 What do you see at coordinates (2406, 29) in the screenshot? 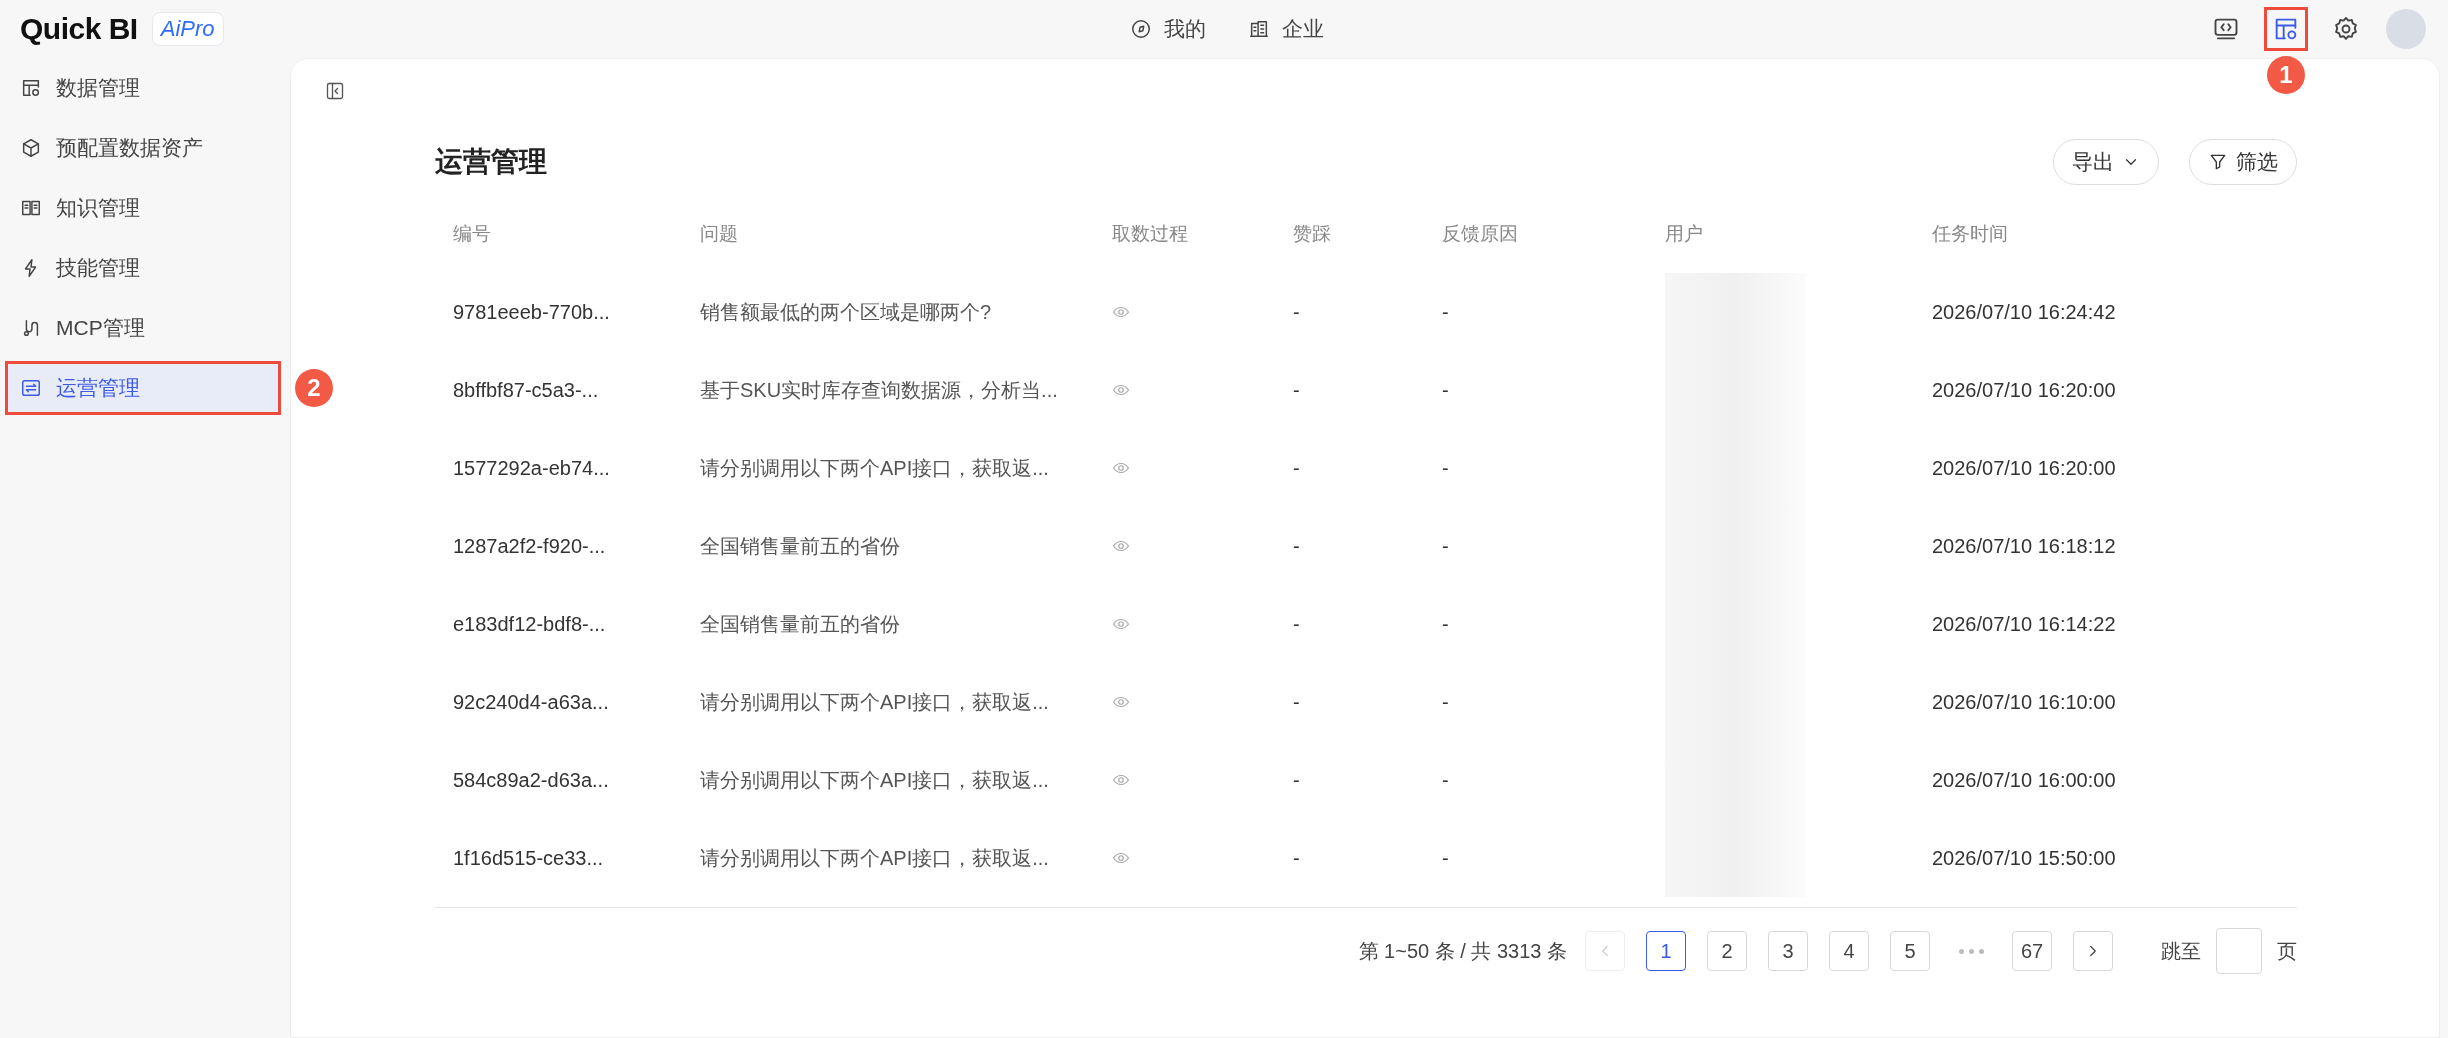
I see `avatar` at bounding box center [2406, 29].